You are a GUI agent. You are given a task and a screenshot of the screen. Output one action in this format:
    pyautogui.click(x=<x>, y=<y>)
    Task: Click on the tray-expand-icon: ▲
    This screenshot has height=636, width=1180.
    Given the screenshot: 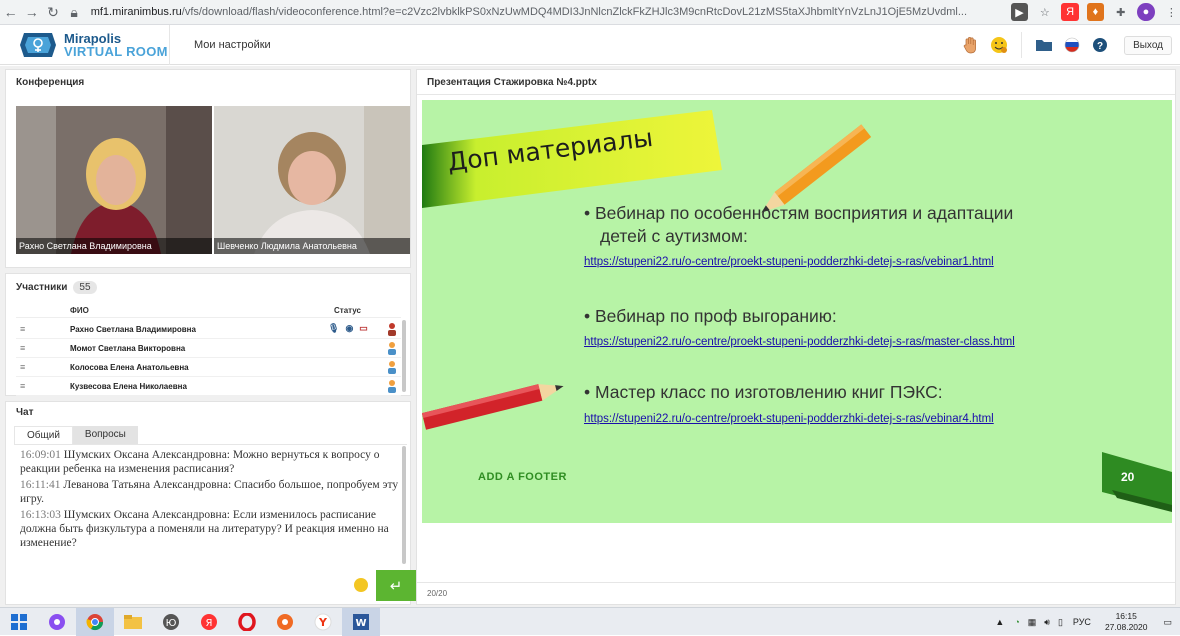 What is the action you would take?
    pyautogui.click(x=999, y=622)
    